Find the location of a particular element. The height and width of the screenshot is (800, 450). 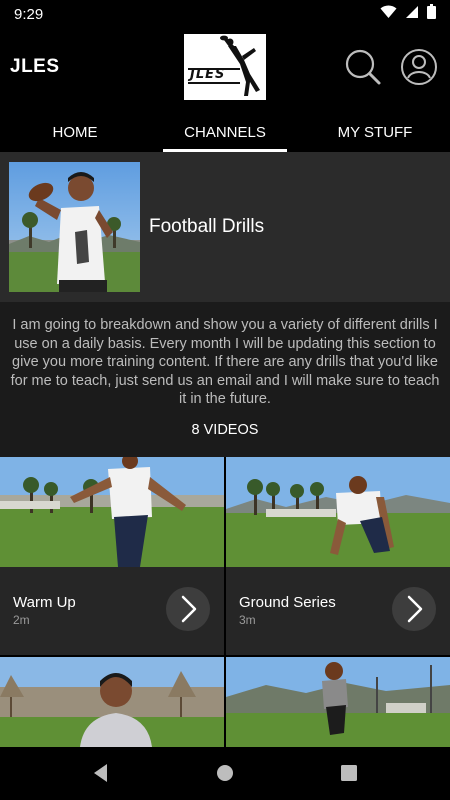

search-icon is located at coordinates (363, 67).